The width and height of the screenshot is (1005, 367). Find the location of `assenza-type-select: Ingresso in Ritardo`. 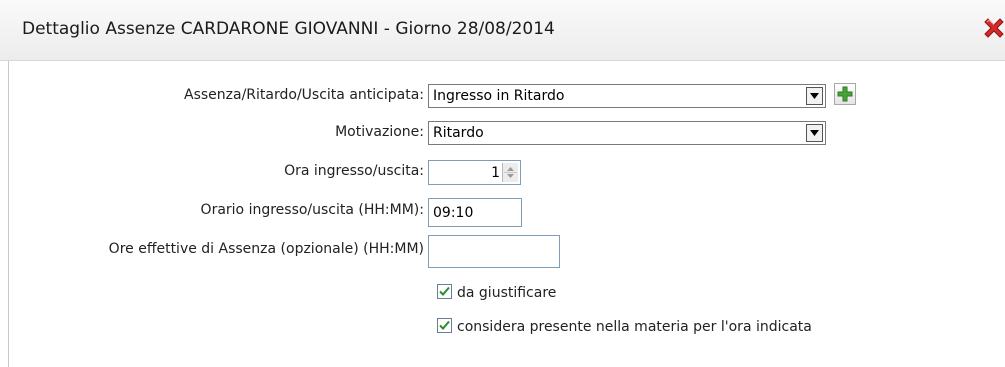

assenza-type-select: Ingresso in Ritardo is located at coordinates (627, 96).